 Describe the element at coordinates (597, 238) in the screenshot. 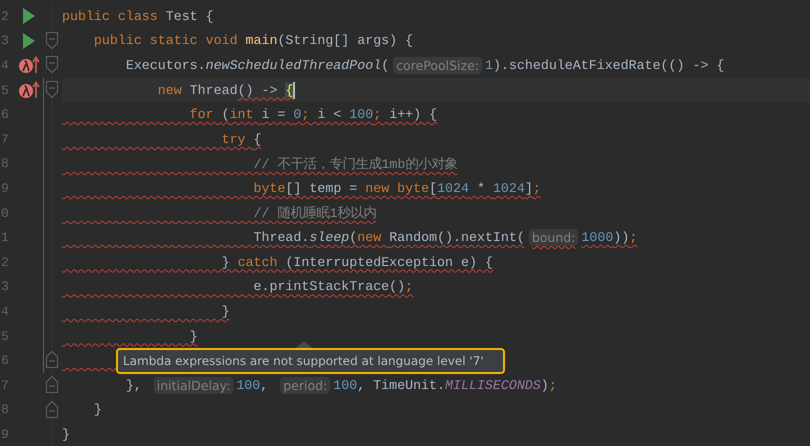

I see `code-token: 1000` at that location.